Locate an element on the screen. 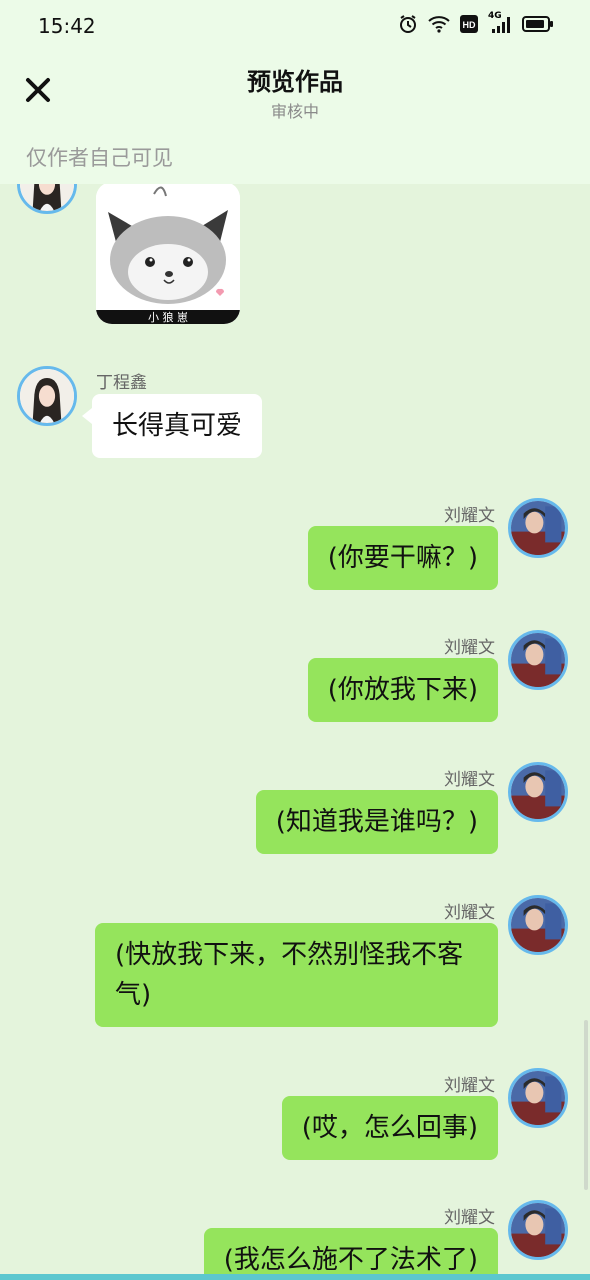 The height and width of the screenshot is (1280, 590). visibility-note: 仅作者自己可见 is located at coordinates (99, 158).